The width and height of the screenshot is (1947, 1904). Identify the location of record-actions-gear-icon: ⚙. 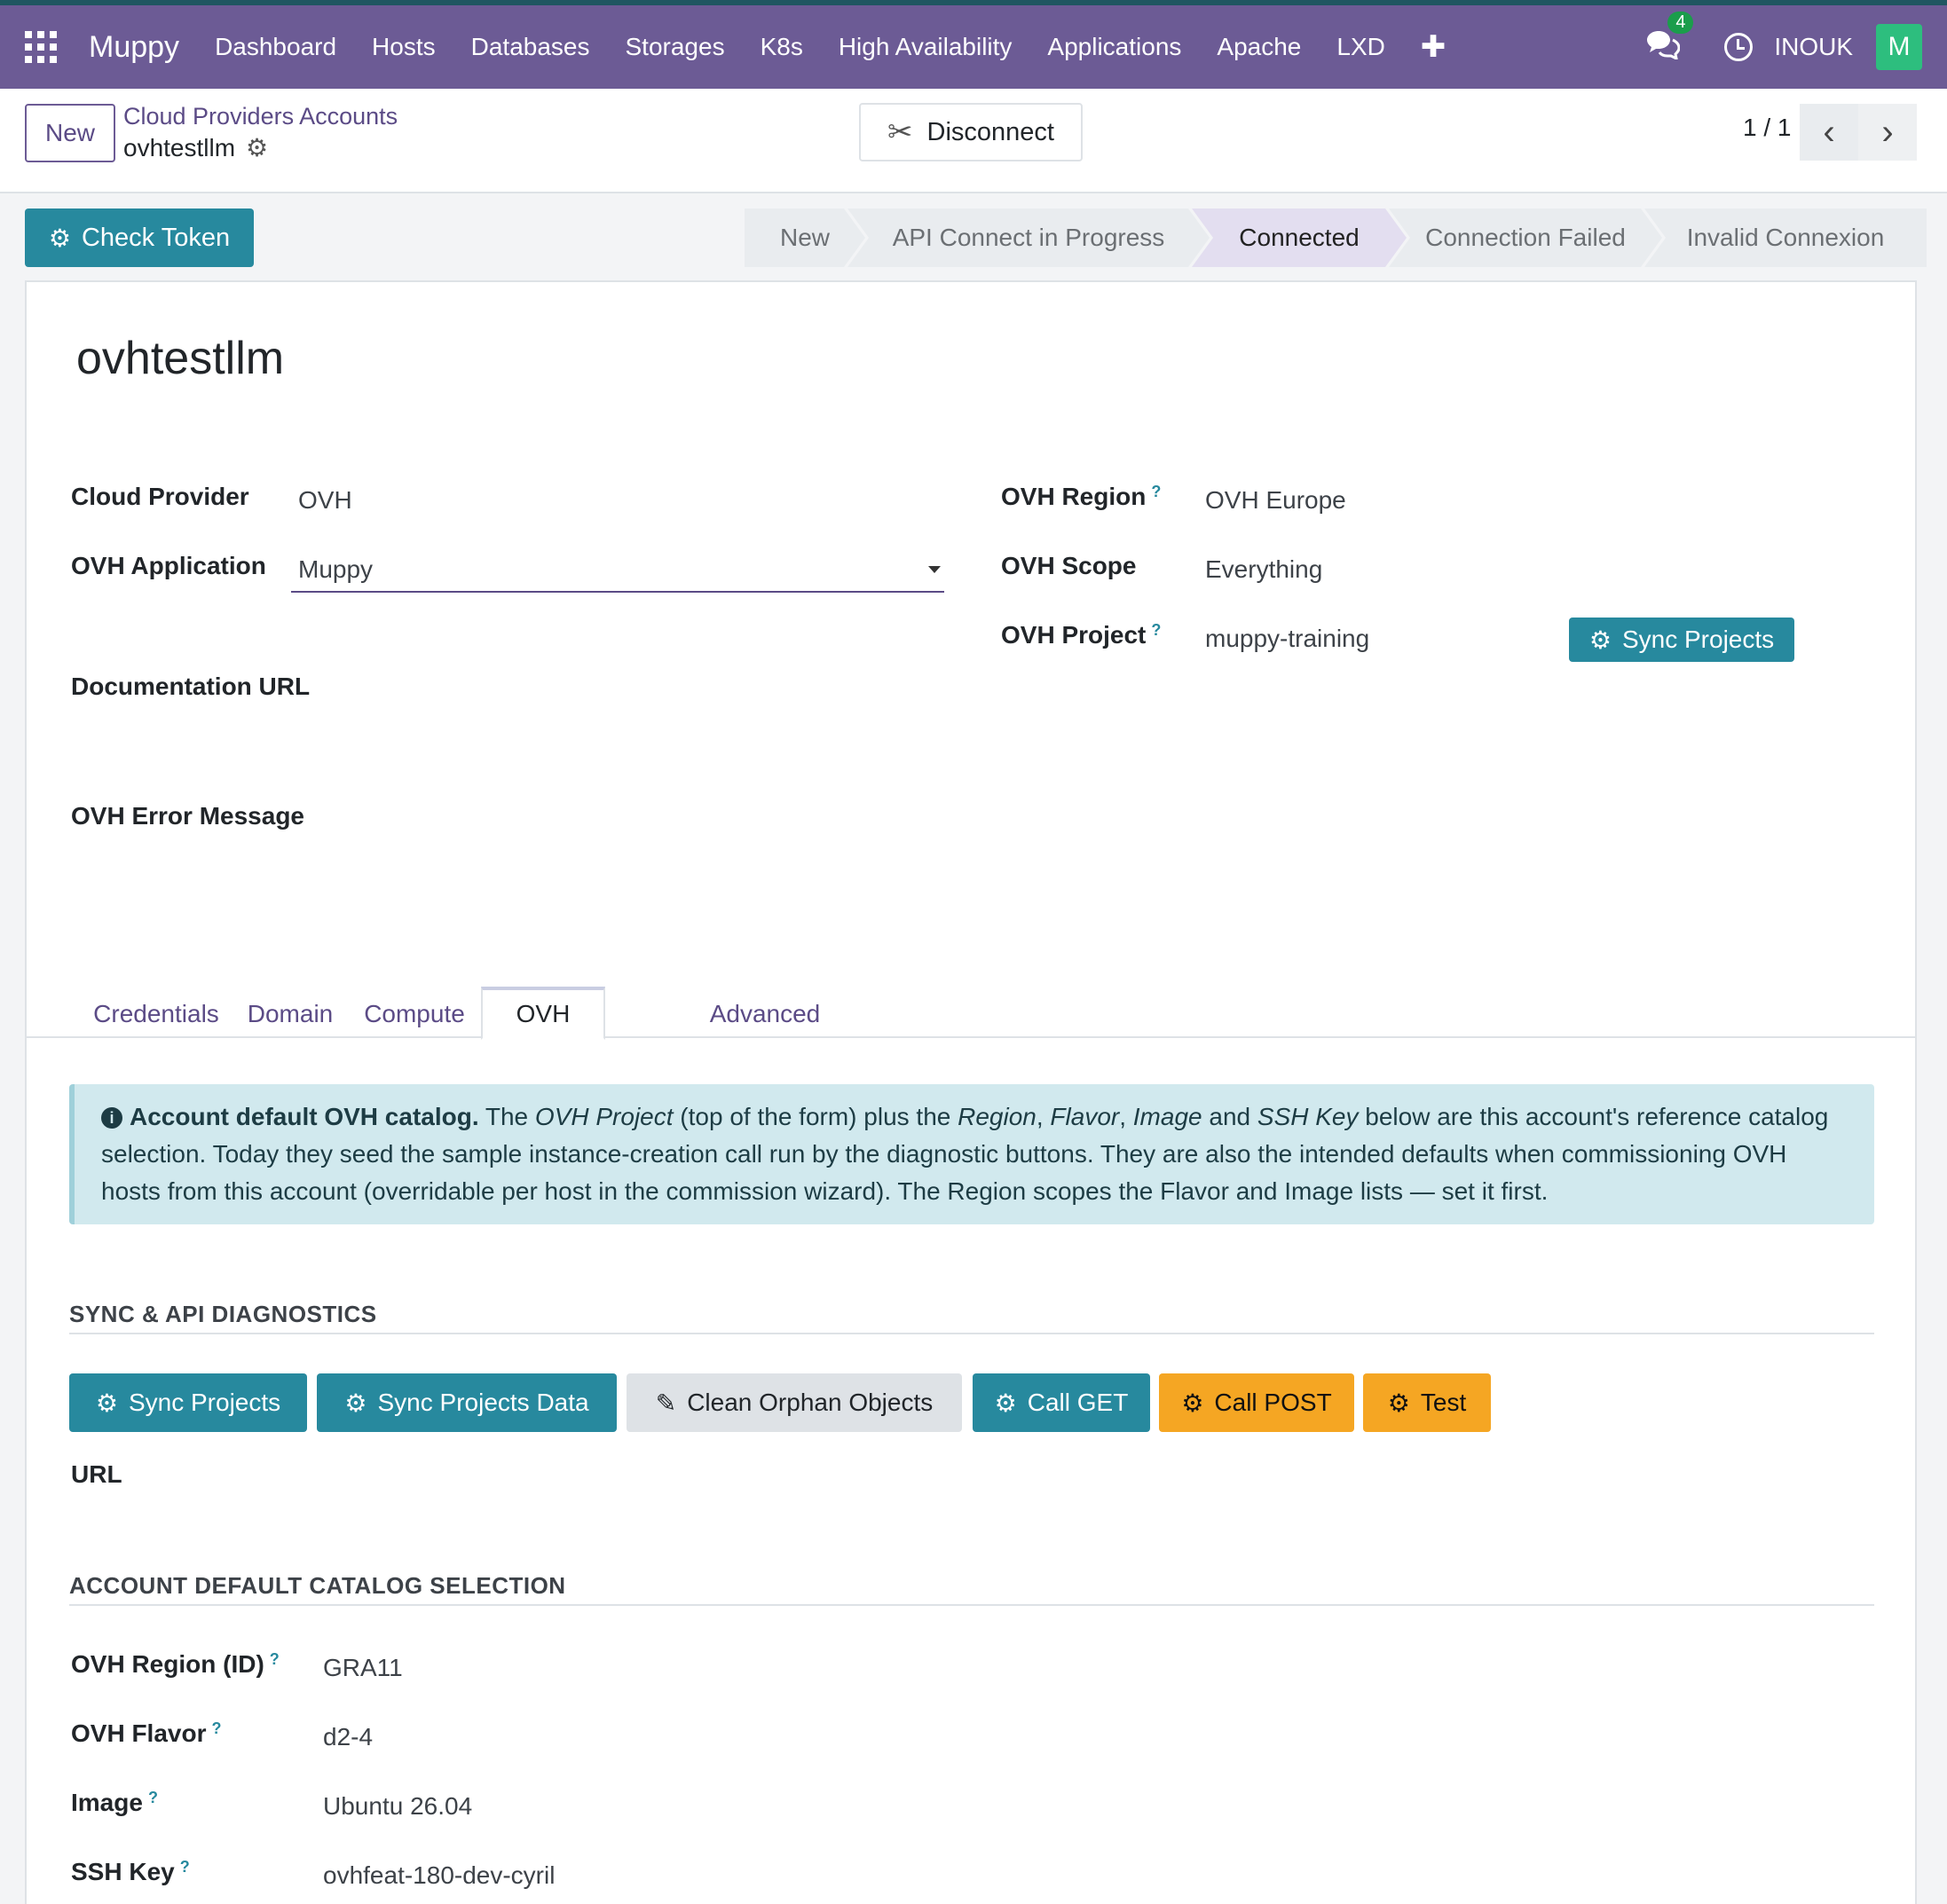
(257, 147).